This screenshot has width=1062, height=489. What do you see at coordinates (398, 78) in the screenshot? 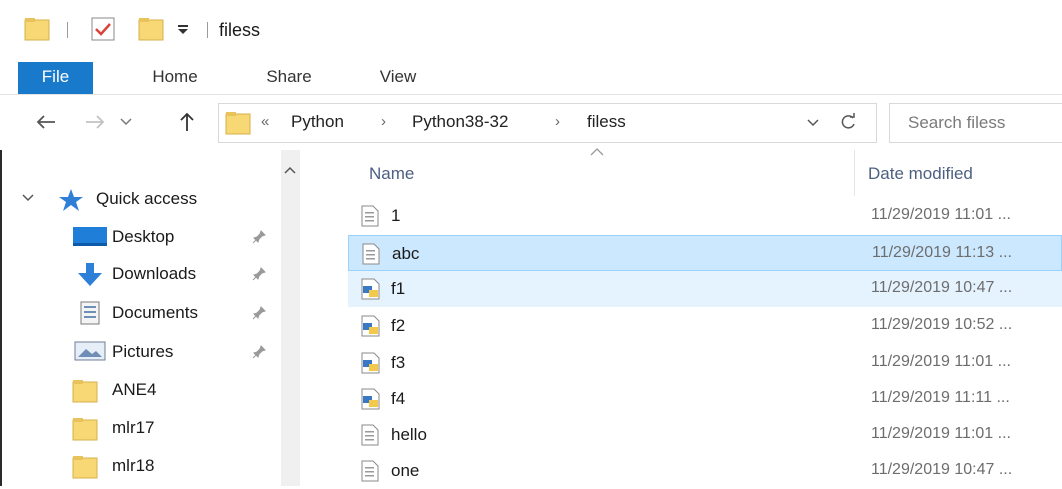
I see `tab-view: View` at bounding box center [398, 78].